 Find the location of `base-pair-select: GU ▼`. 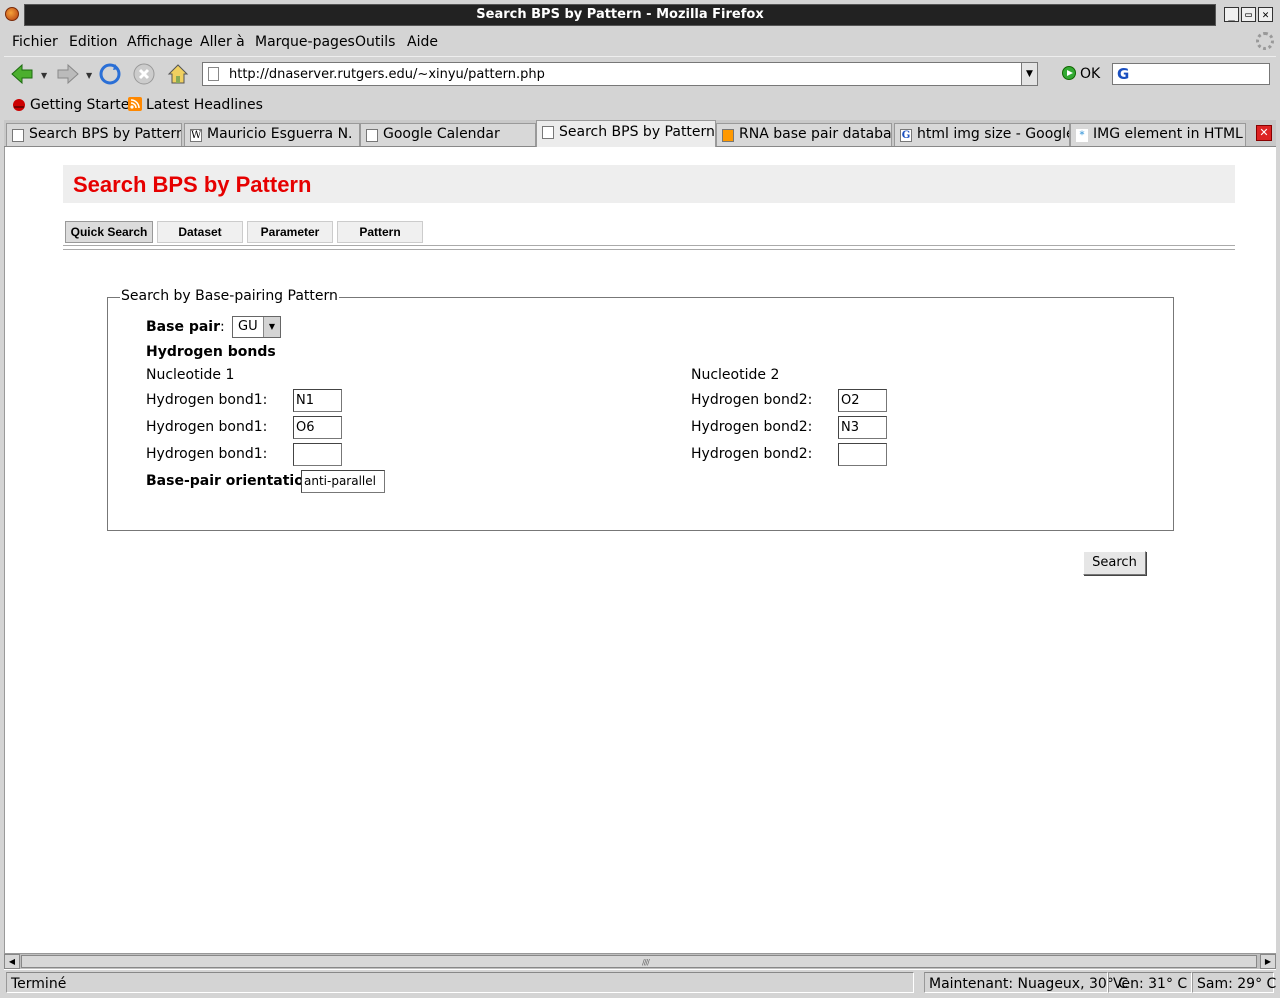

base-pair-select: GU ▼ is located at coordinates (256, 327).